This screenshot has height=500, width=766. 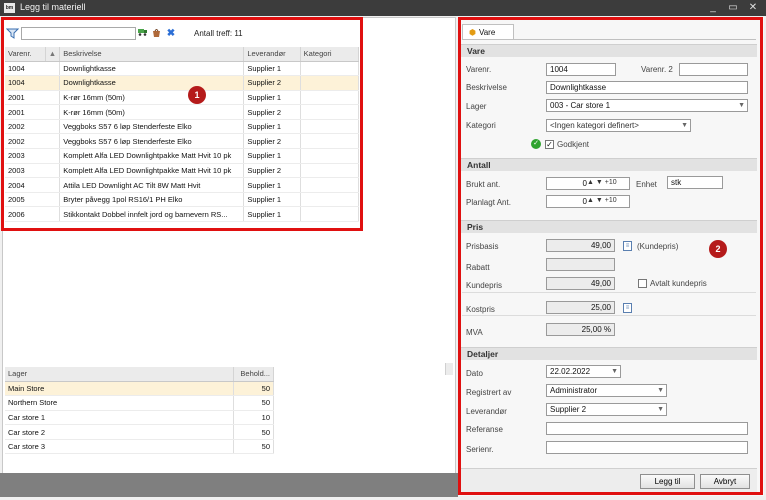 What do you see at coordinates (25, 54) in the screenshot?
I see `col-varenr: Varenr.` at bounding box center [25, 54].